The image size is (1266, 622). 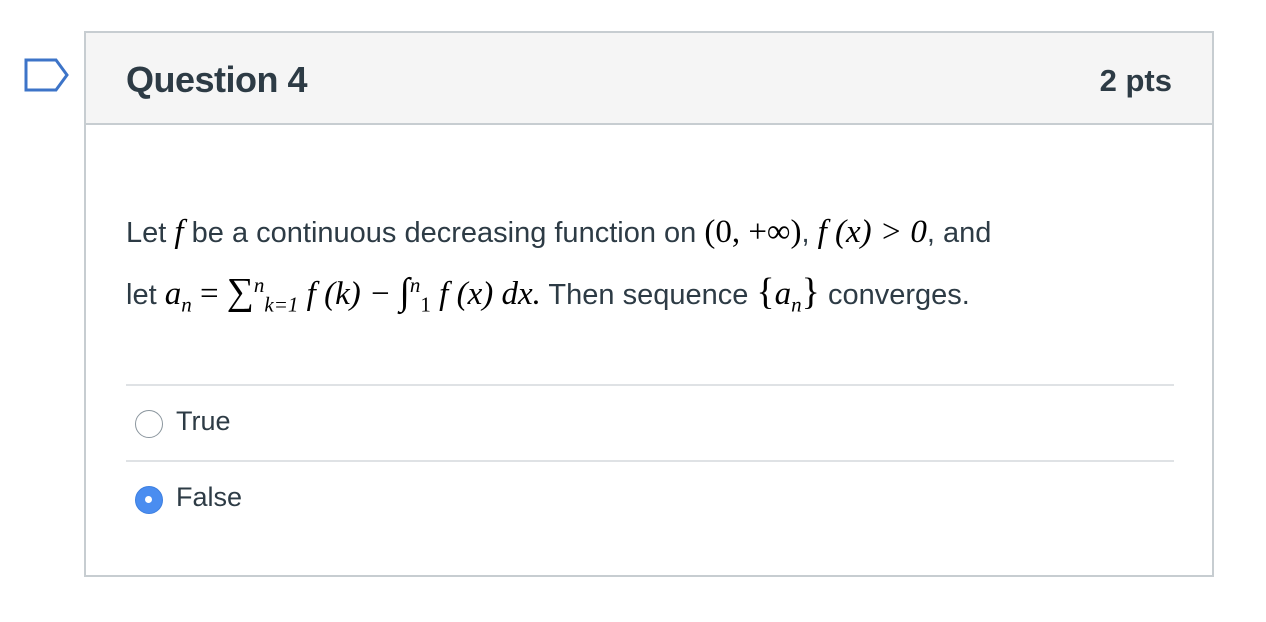 What do you see at coordinates (650, 499) in the screenshot?
I see `answer-option-false: False` at bounding box center [650, 499].